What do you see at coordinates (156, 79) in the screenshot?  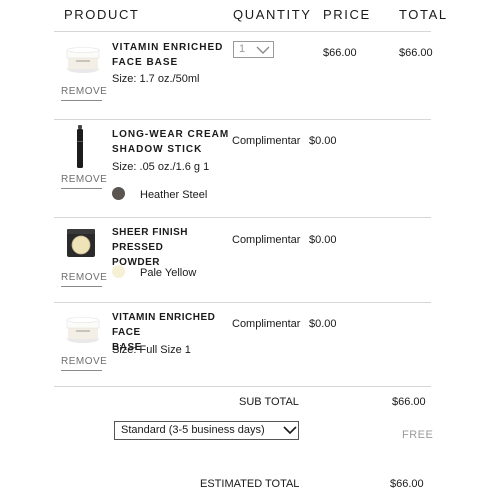 I see `product-size: Size: 1.7 oz./50ml` at bounding box center [156, 79].